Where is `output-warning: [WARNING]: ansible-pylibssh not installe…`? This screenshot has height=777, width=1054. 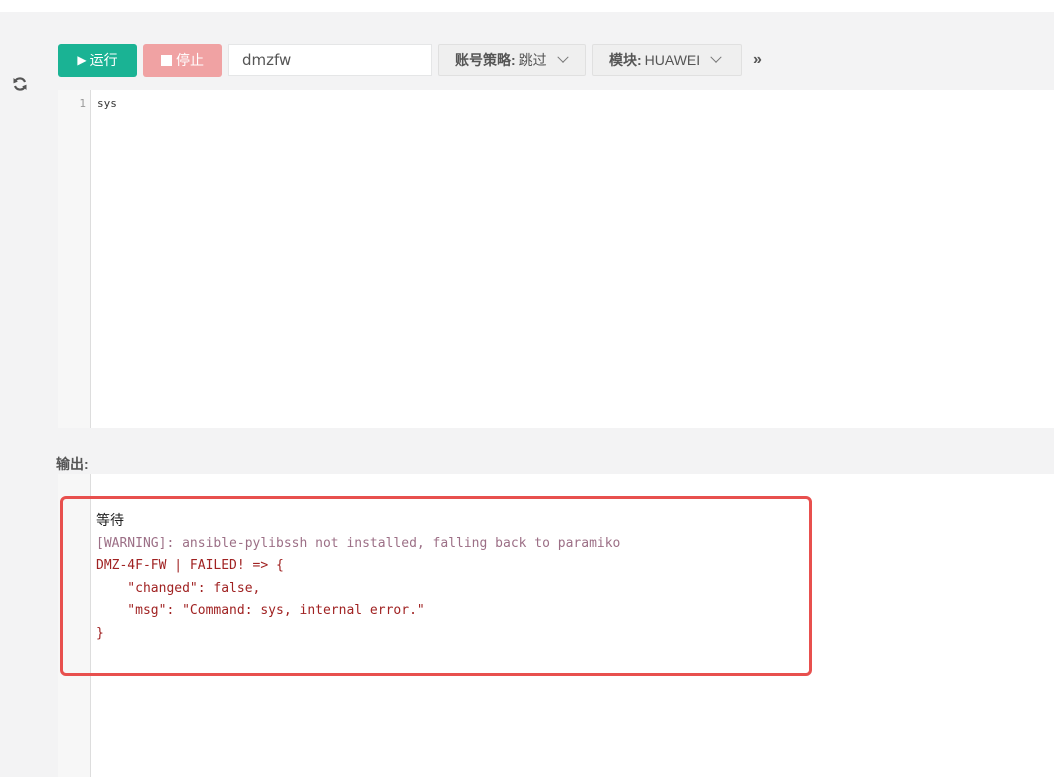 output-warning: [WARNING]: ansible-pylibssh not installe… is located at coordinates (358, 543).